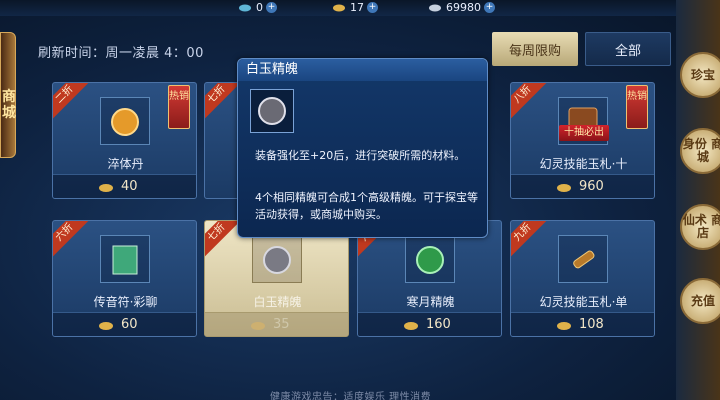 This screenshot has width=720, height=400. I want to click on item-price: 108, so click(591, 324).